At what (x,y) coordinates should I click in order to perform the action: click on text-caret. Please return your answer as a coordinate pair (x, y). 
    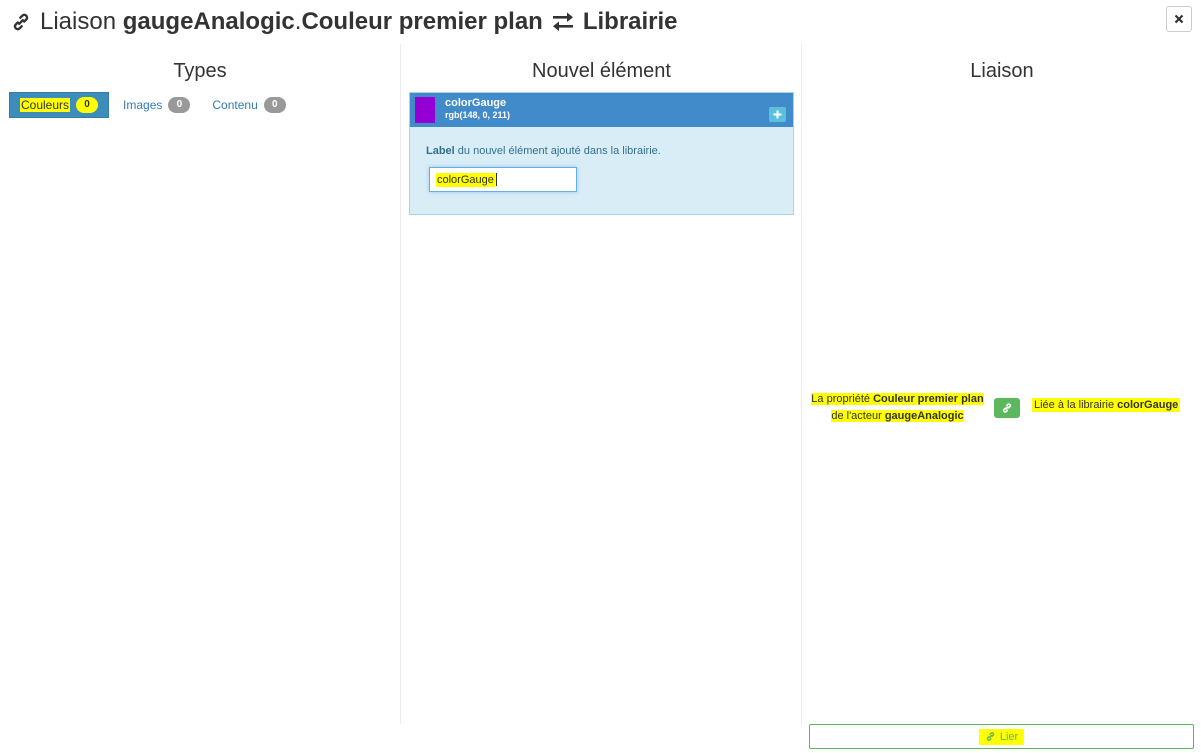
    Looking at the image, I should click on (496, 179).